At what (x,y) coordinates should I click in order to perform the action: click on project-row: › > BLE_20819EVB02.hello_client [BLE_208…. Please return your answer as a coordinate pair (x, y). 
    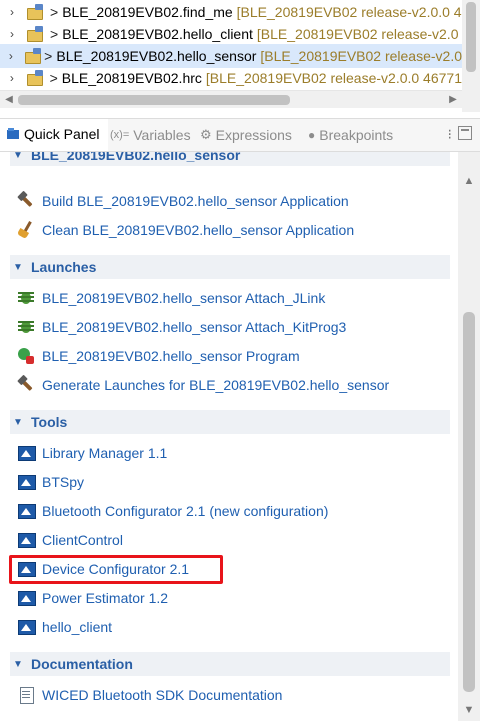
    Looking at the image, I should click on (231, 34).